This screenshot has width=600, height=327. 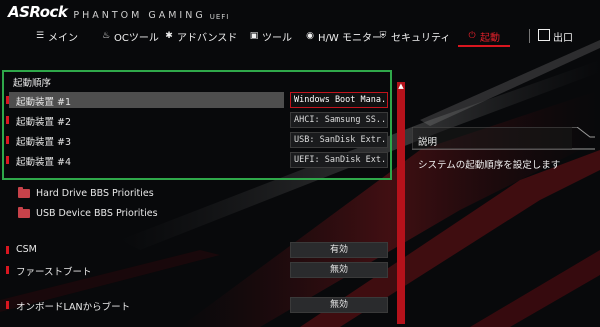 What do you see at coordinates (26, 249) in the screenshot?
I see `option-label: CSM` at bounding box center [26, 249].